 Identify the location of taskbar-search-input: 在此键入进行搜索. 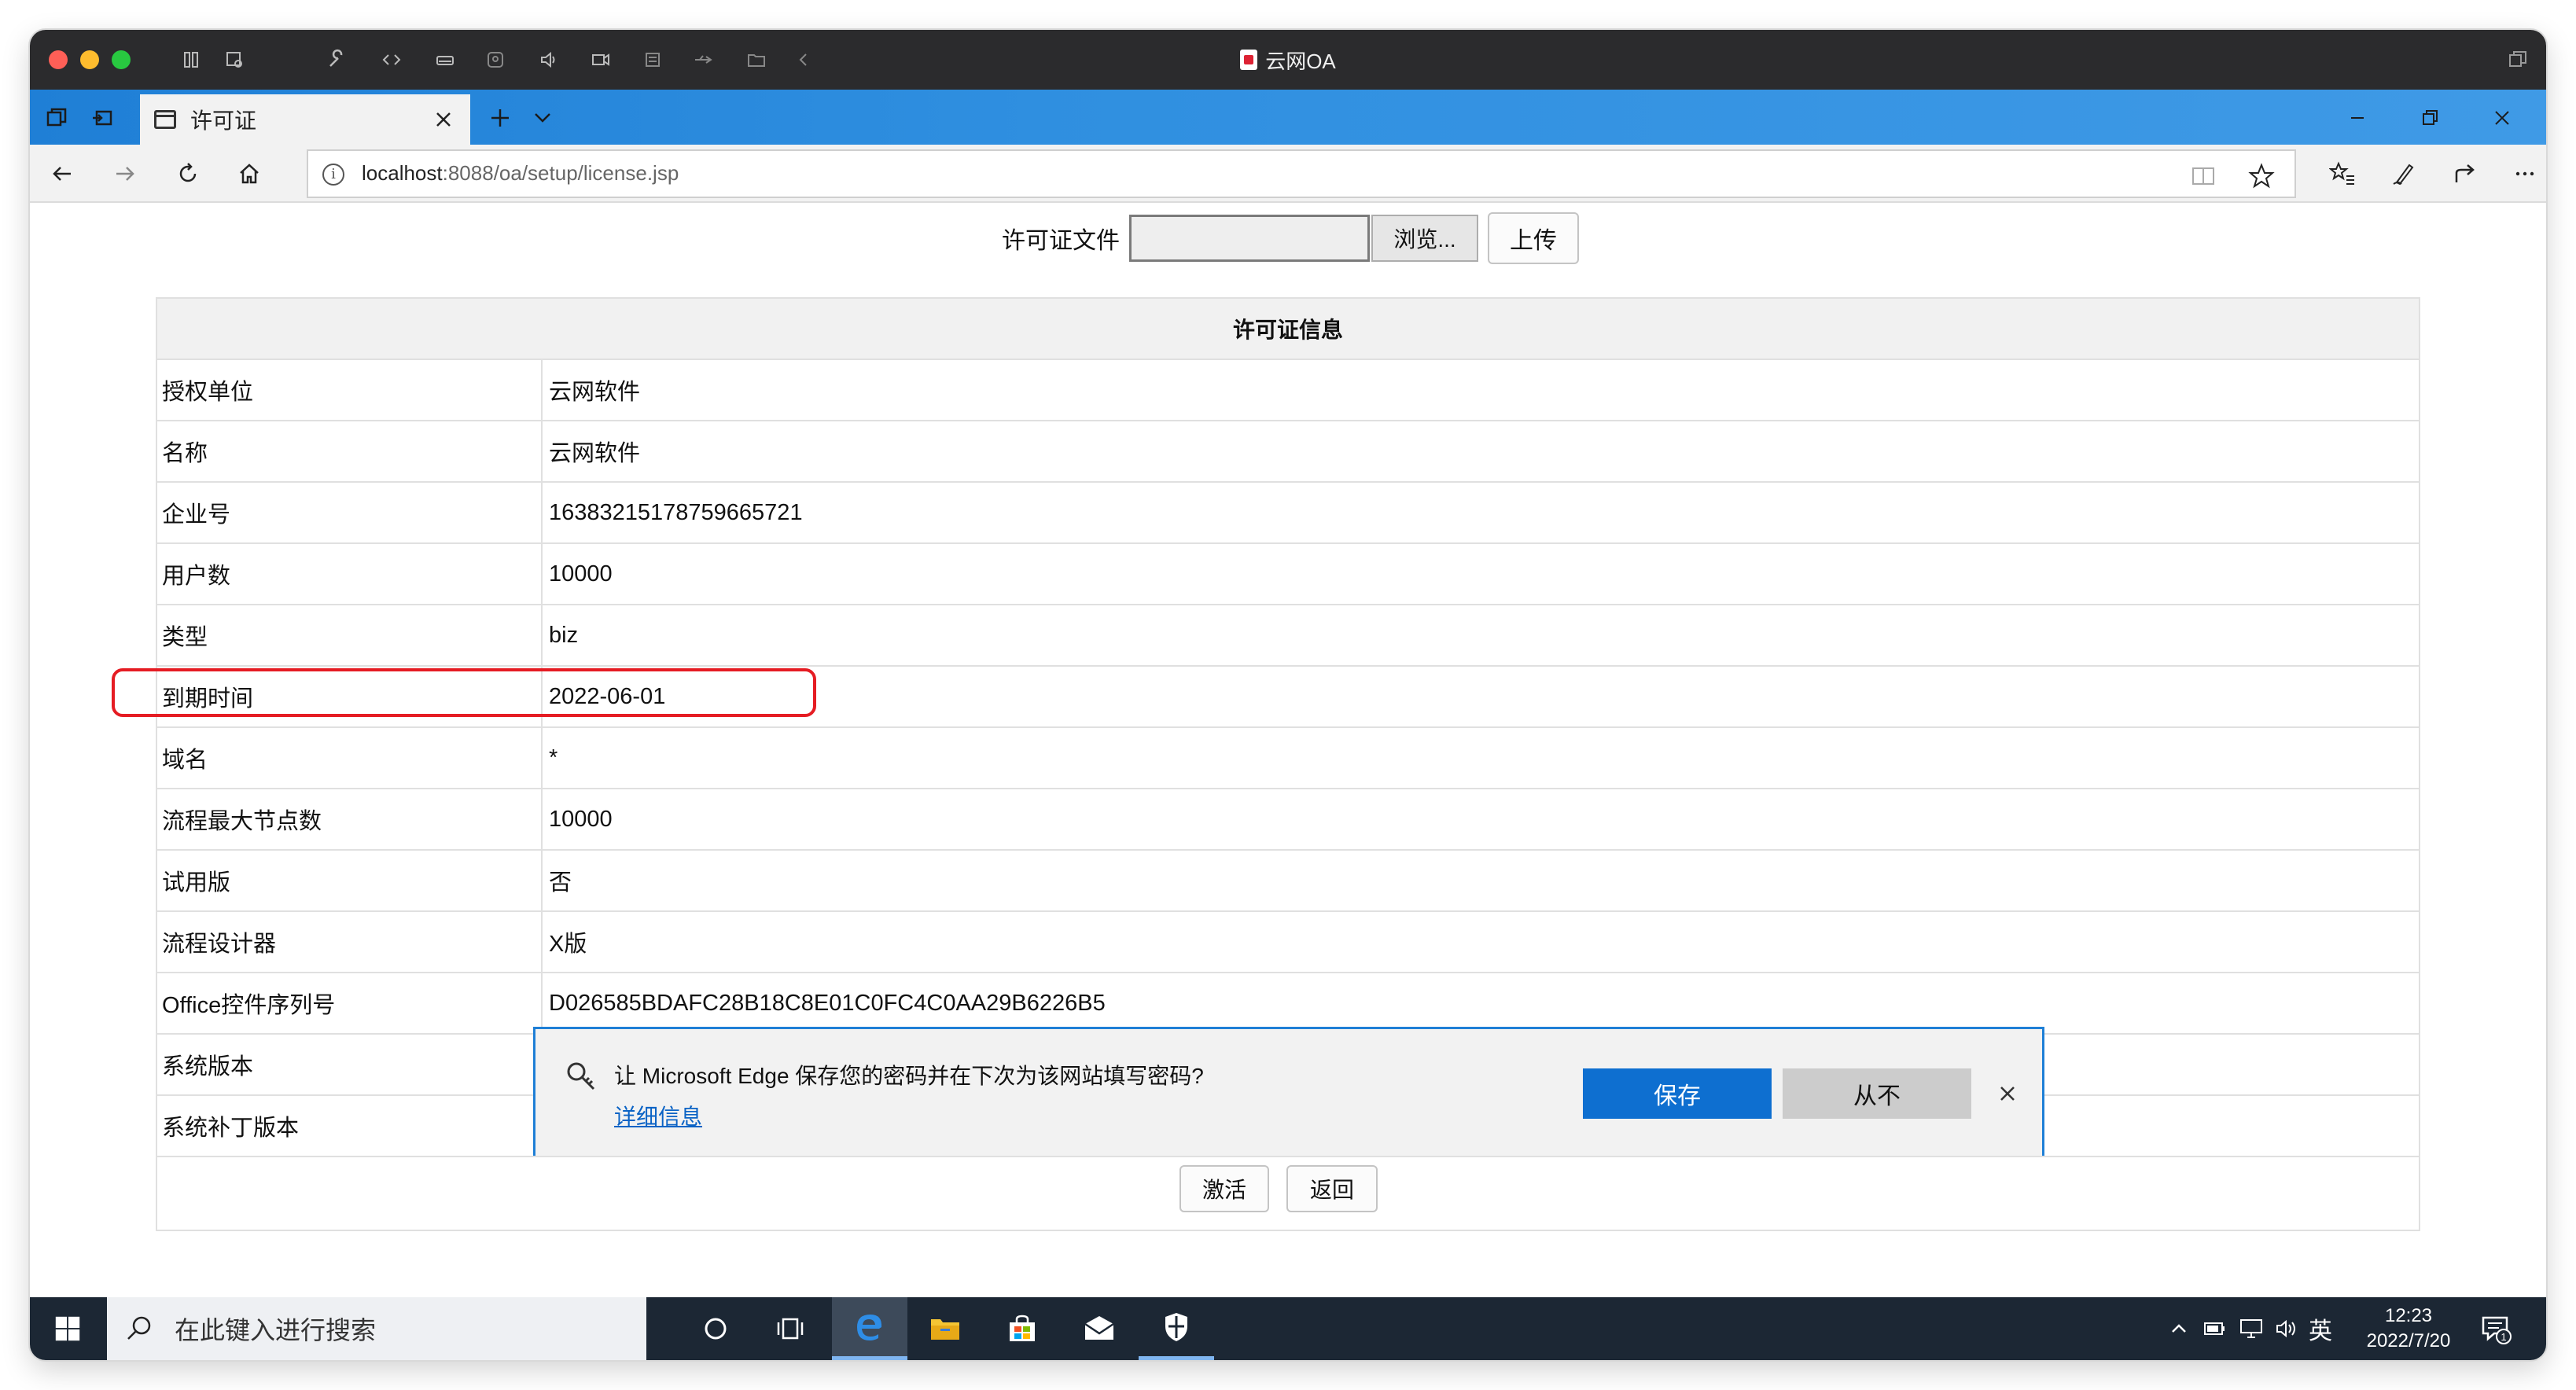
(376, 1328).